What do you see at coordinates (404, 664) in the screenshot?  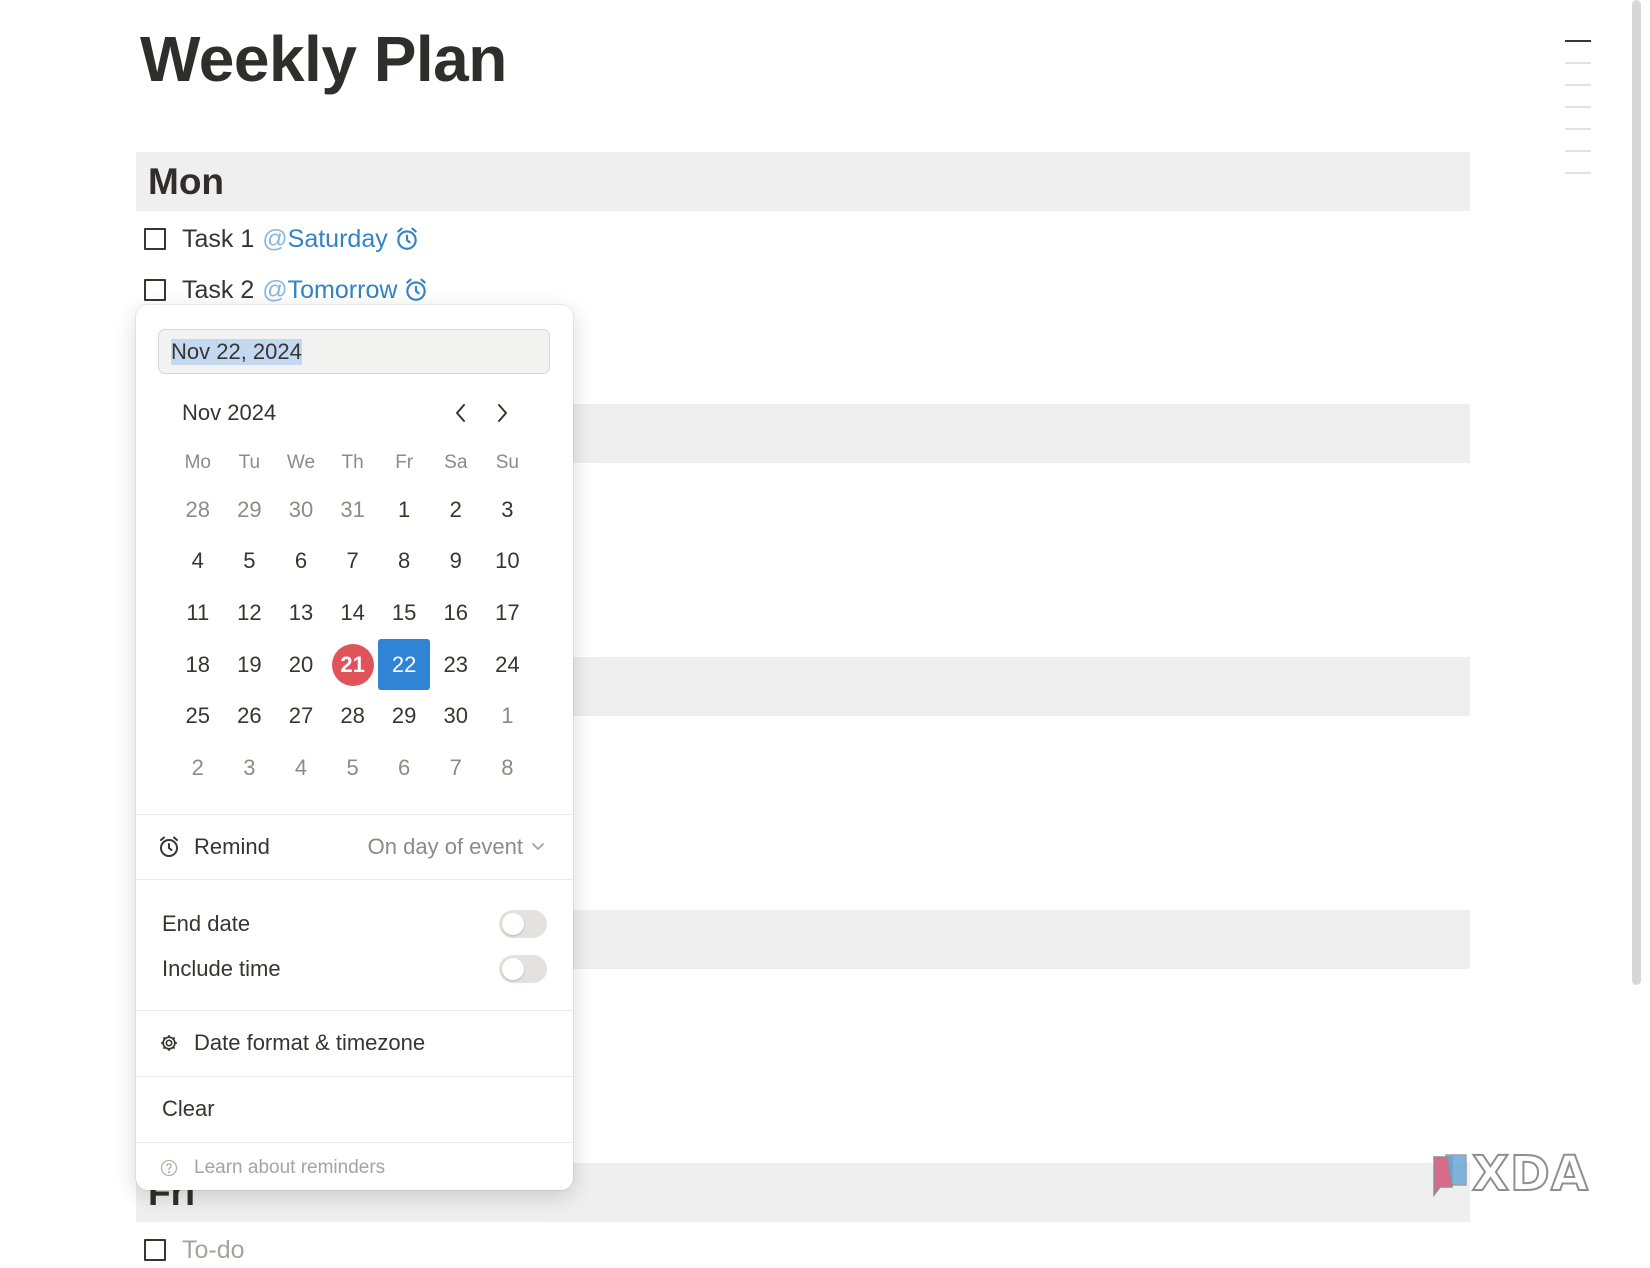 I see `calendar-day-selected: 22` at bounding box center [404, 664].